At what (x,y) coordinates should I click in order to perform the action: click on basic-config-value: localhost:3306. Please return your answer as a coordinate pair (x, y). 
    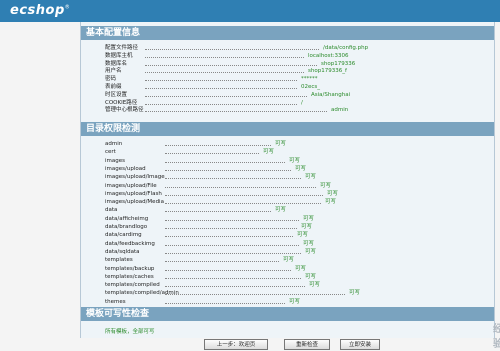
    Looking at the image, I should click on (328, 55).